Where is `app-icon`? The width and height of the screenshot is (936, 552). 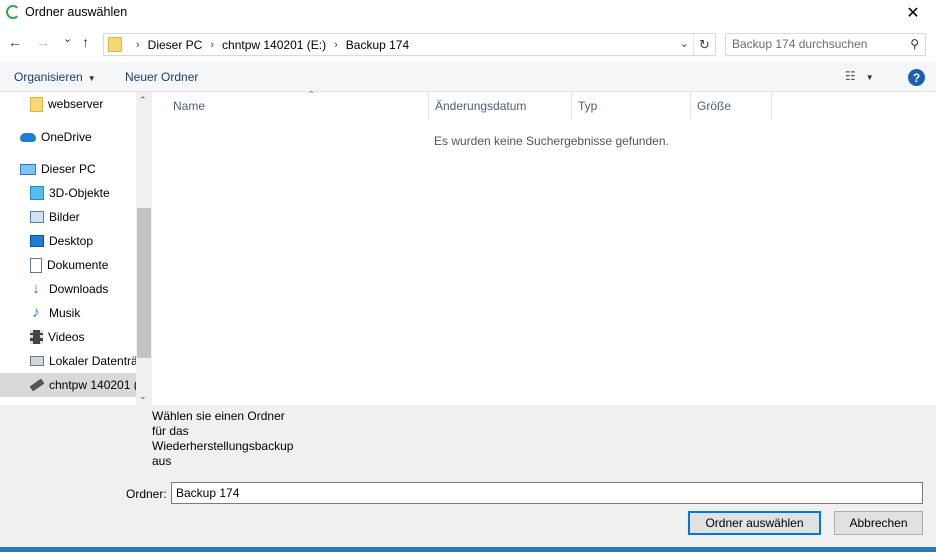
app-icon is located at coordinates (13, 12).